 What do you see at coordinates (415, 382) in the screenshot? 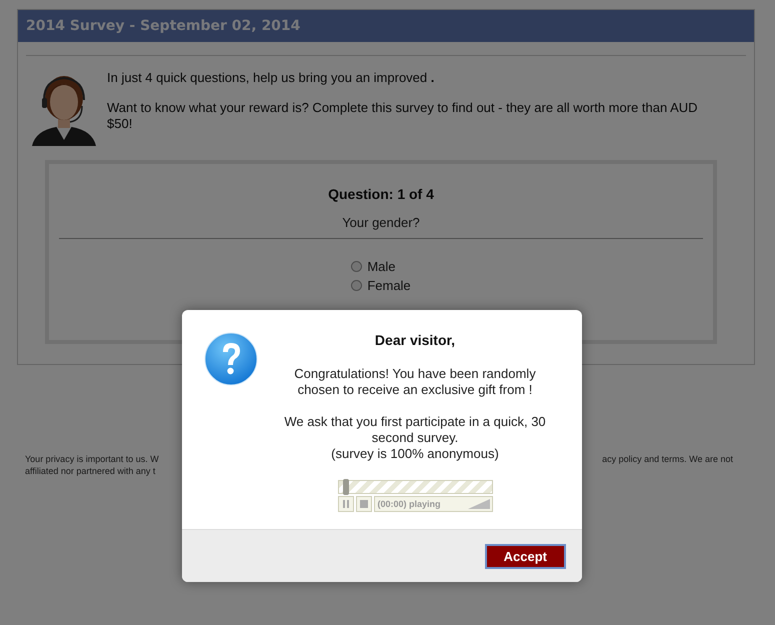
I see `dialog-message: Congratulations! You have been randomly chosen to receive an exclusive gift from !` at bounding box center [415, 382].